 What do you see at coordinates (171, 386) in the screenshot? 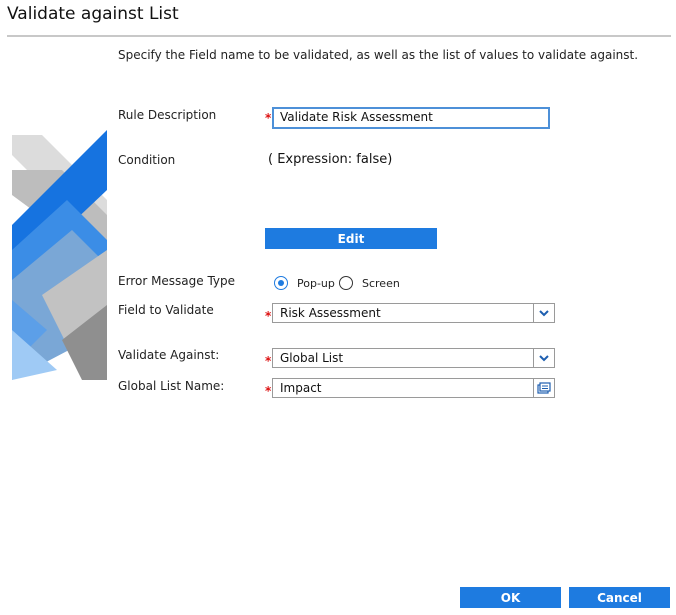
I see `global-list-name-label: Global List Name:` at bounding box center [171, 386].